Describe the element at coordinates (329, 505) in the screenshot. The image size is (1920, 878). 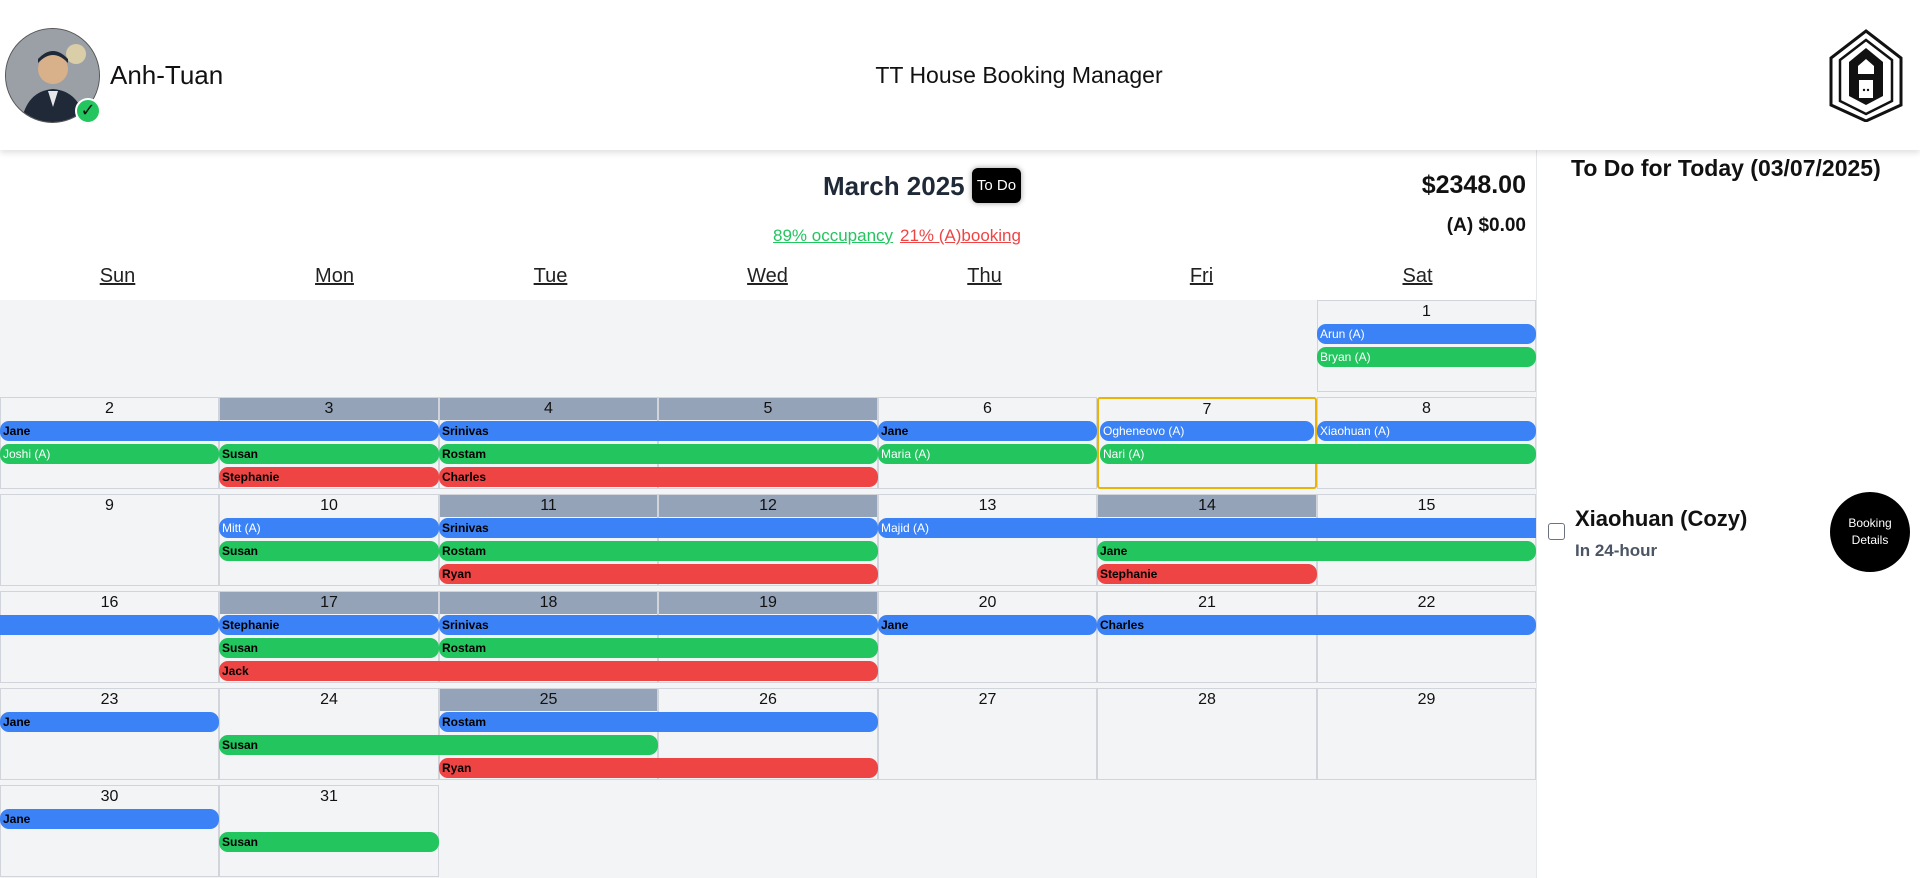
I see `day-number: 10` at that location.